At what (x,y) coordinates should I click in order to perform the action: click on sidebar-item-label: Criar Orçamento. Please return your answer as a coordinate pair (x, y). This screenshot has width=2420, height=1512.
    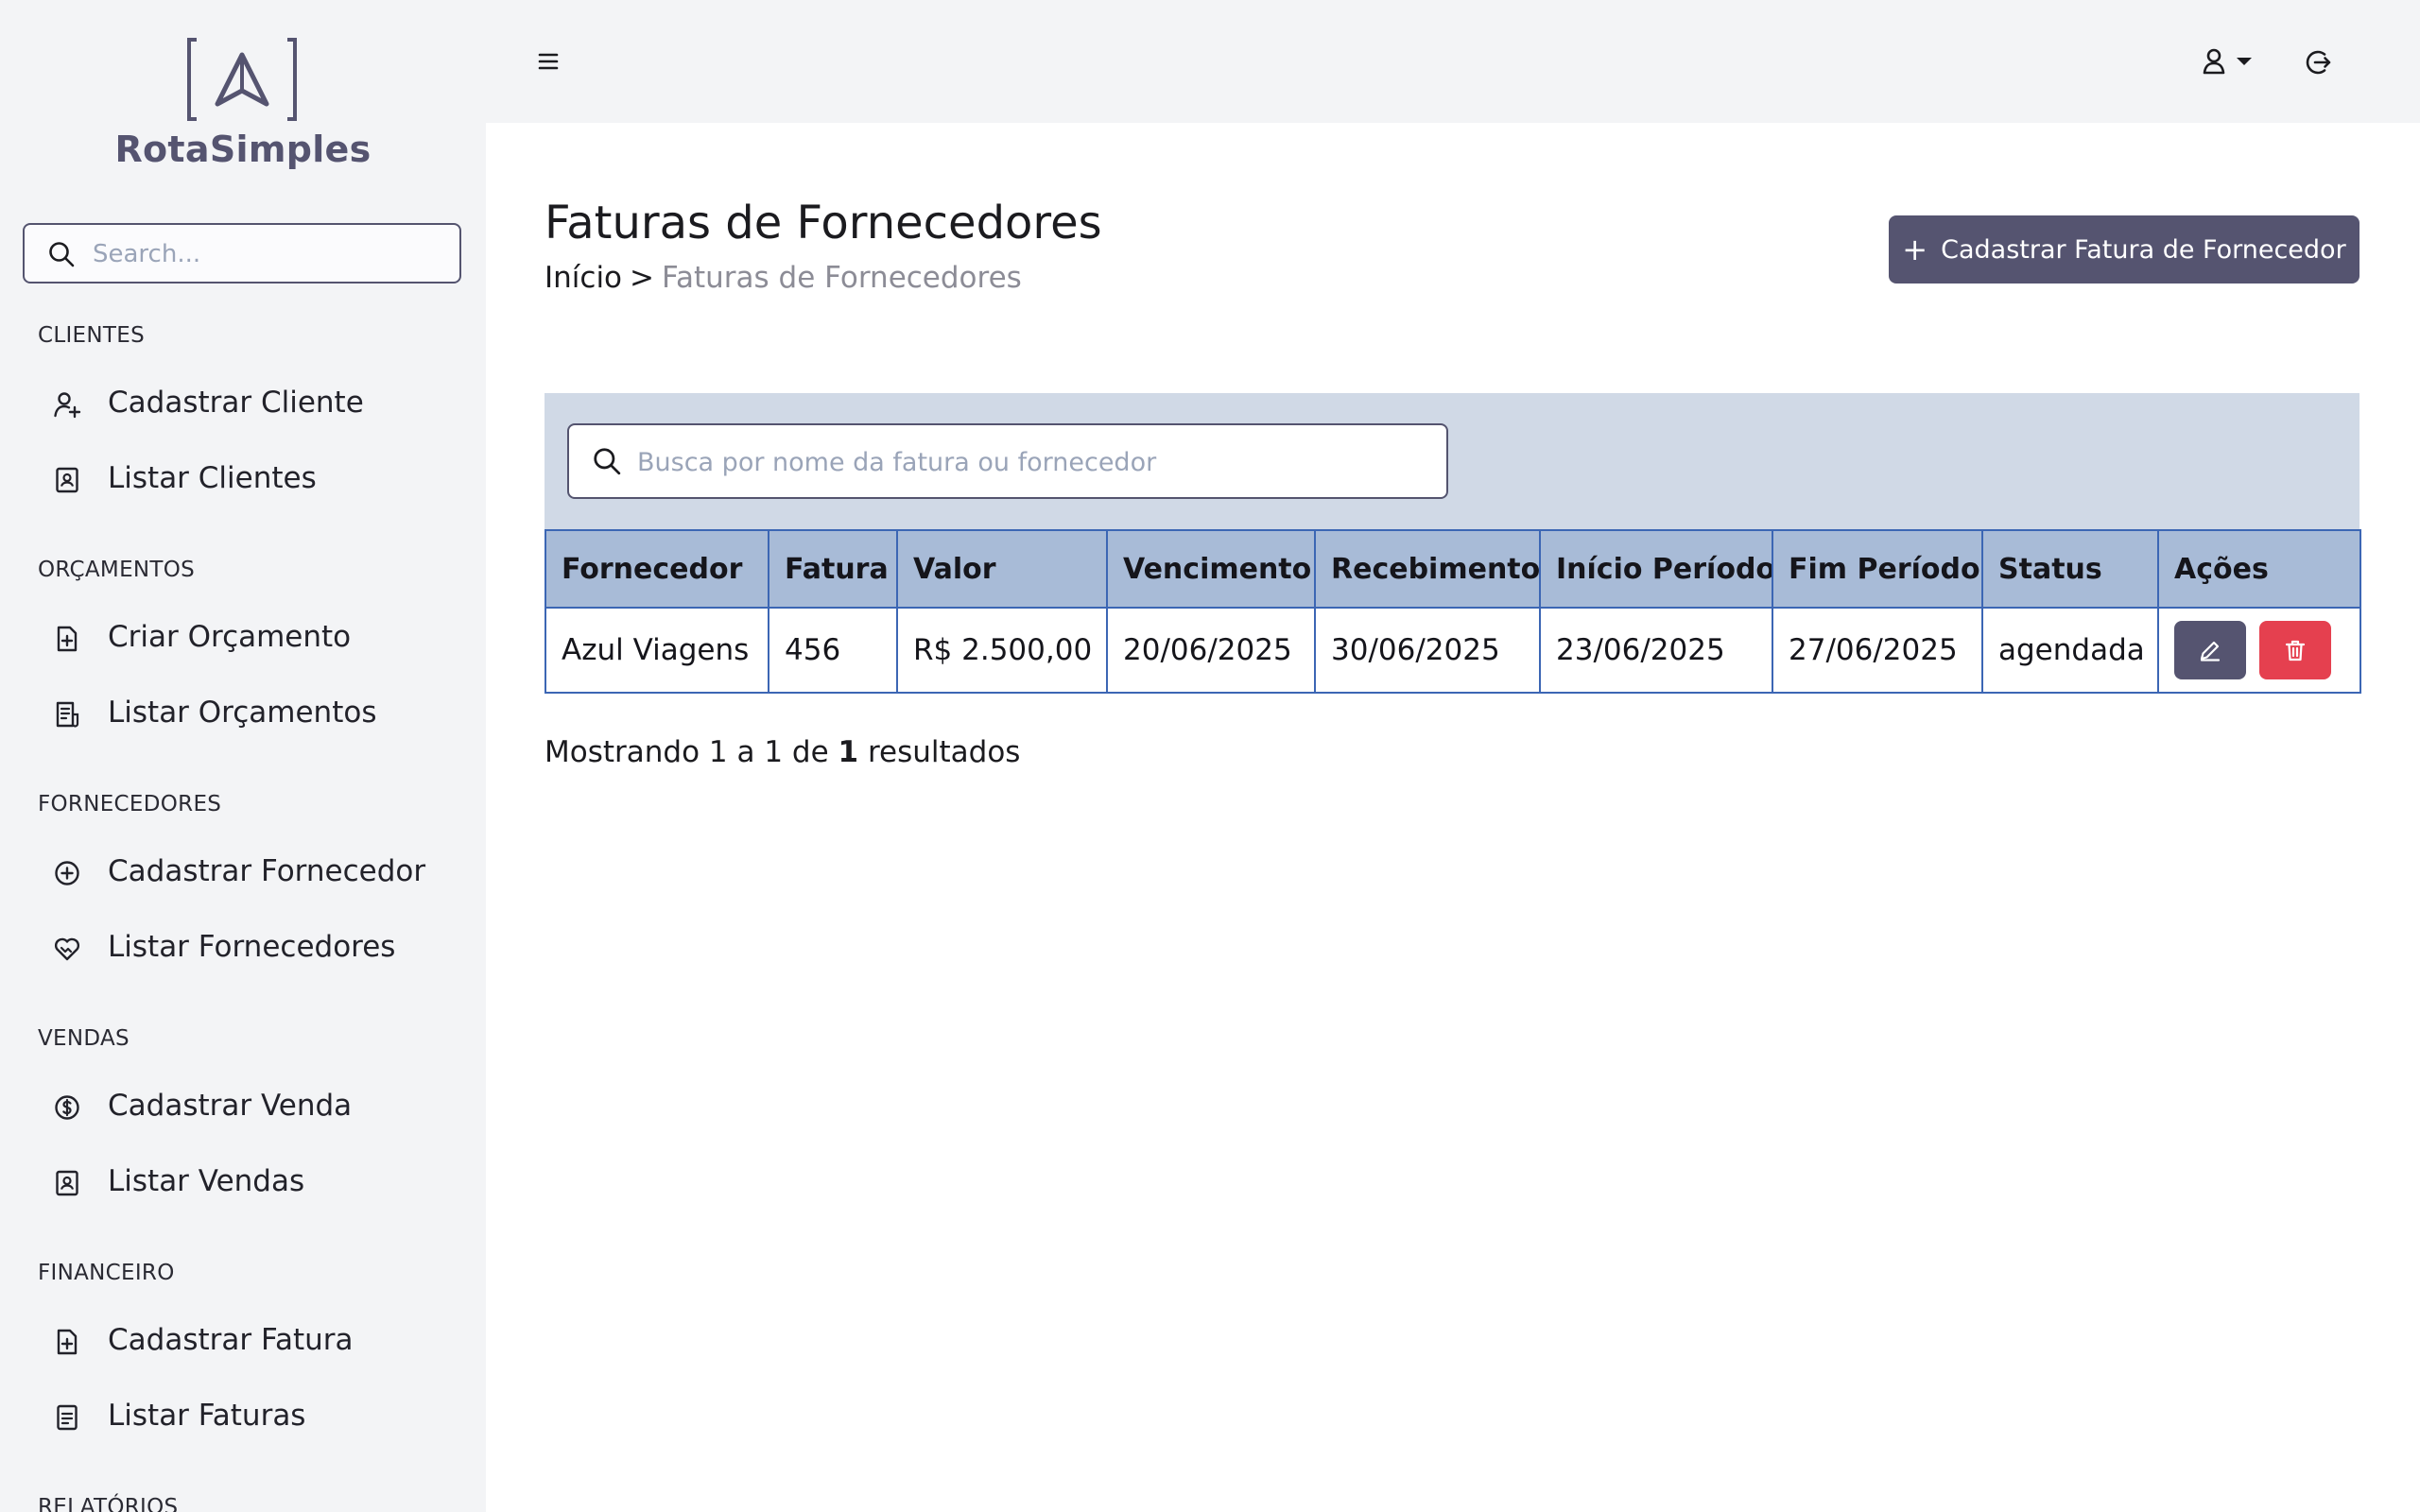
    Looking at the image, I should click on (230, 637).